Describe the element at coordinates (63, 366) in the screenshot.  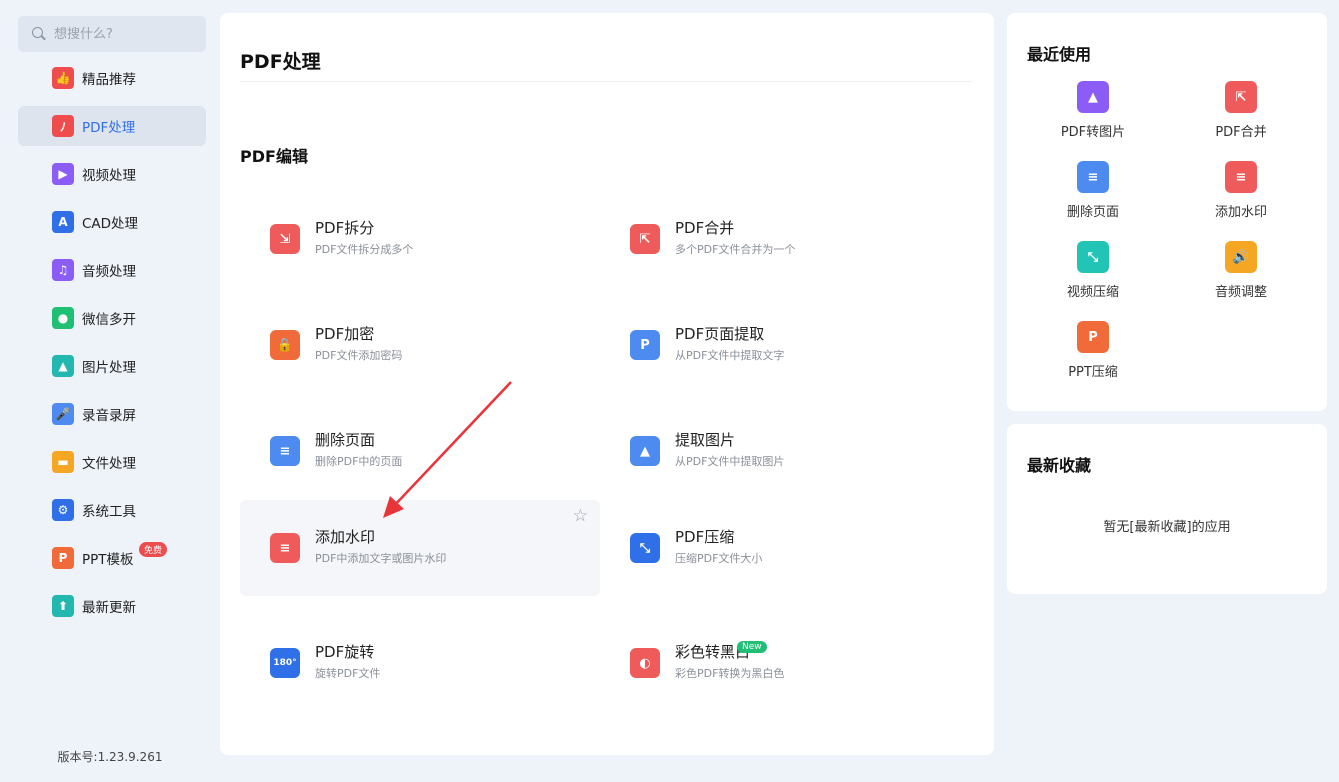
I see `image-icon: ▲` at that location.